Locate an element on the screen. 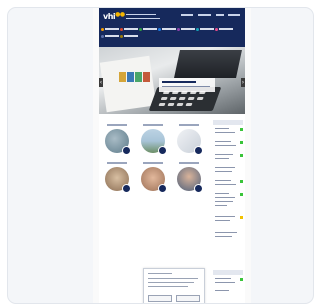 Image resolution: width=320 pixels, height=304 pixels. laptop-image is located at coordinates (208, 64).